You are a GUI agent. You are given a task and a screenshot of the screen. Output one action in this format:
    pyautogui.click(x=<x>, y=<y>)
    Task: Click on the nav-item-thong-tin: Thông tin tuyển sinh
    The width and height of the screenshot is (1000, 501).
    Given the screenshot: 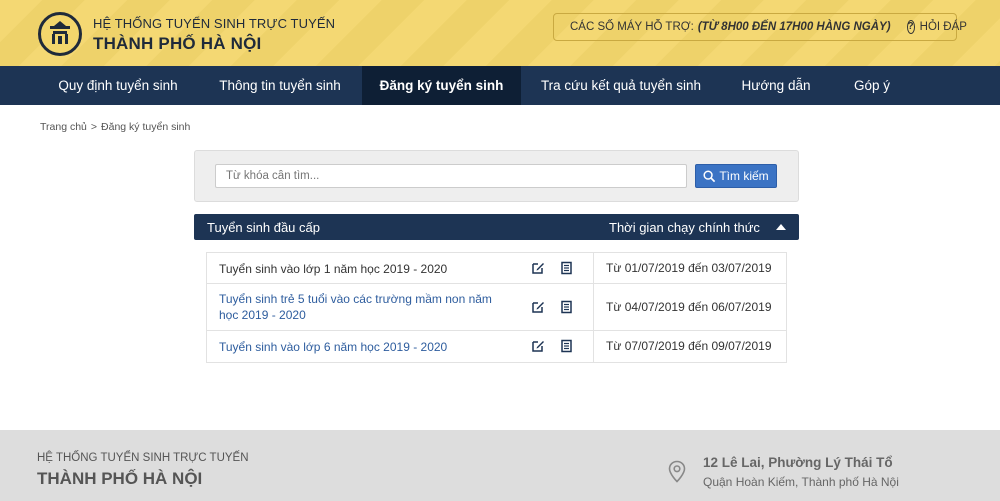 What is the action you would take?
    pyautogui.click(x=280, y=85)
    